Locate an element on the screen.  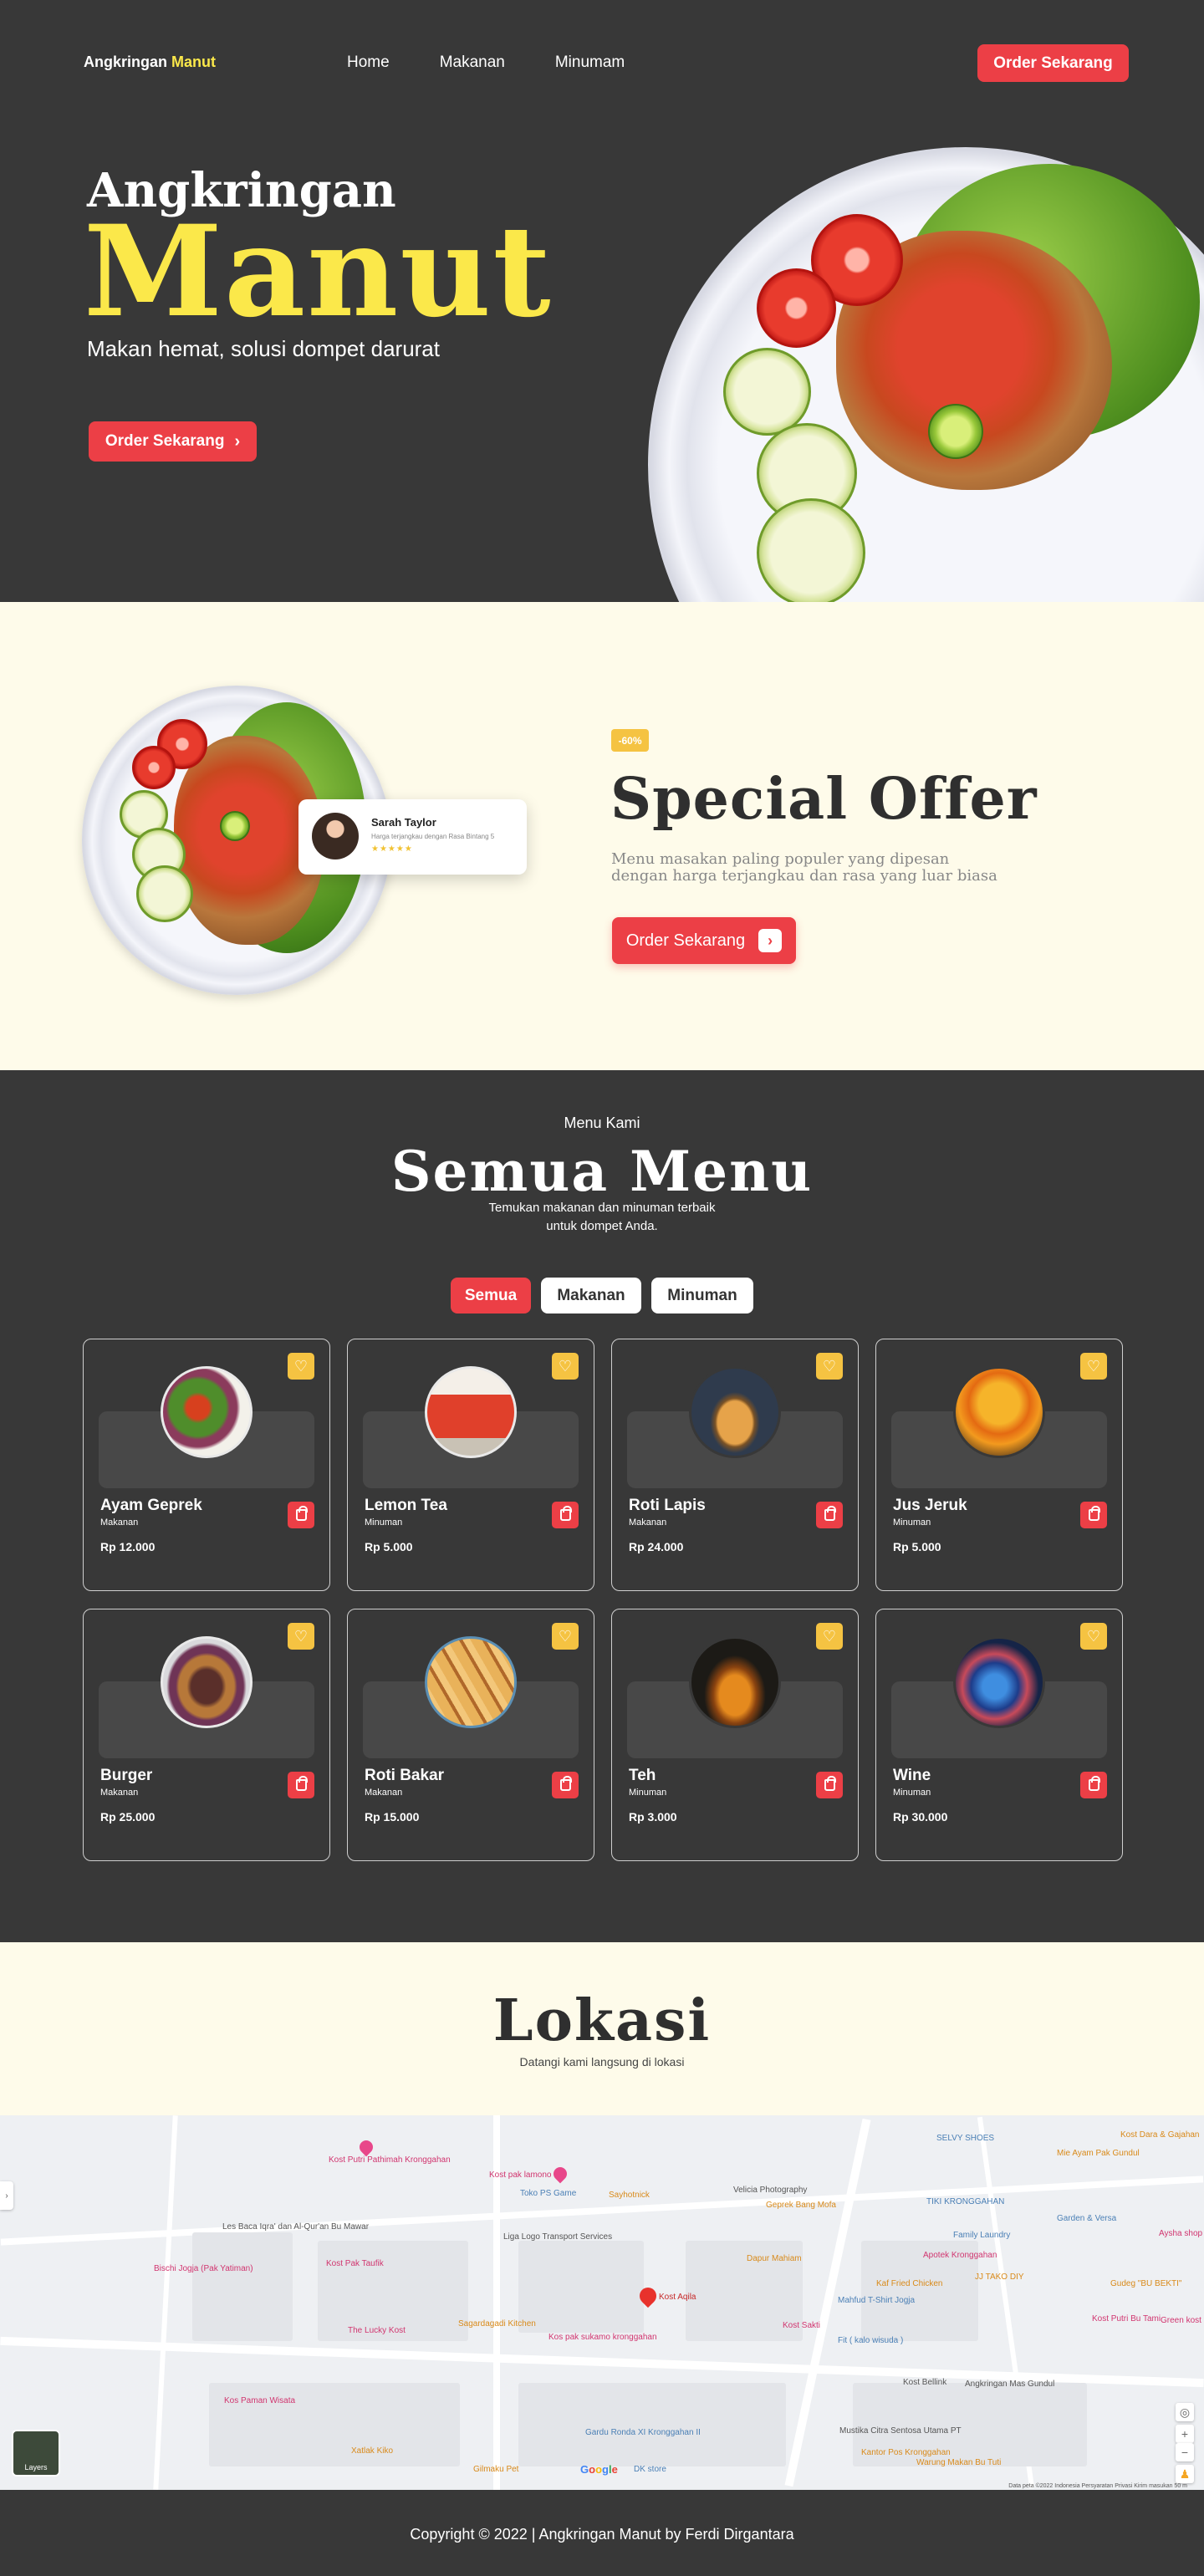
map-label: The Lucky Kost is located at coordinates (377, 2331).